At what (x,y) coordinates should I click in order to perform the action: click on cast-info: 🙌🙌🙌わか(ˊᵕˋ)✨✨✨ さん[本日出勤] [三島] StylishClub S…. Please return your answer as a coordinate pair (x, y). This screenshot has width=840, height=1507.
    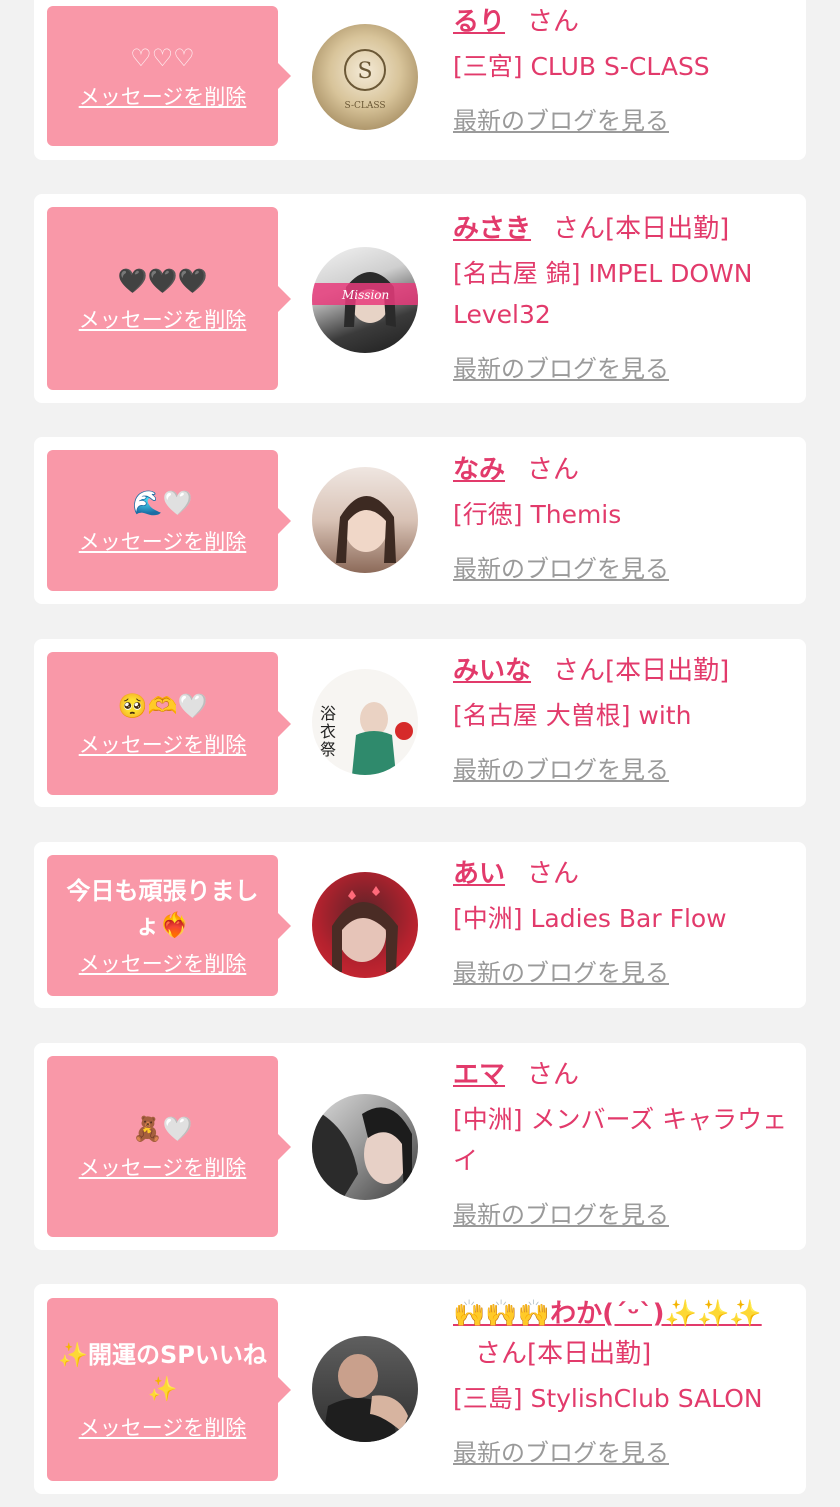
    Looking at the image, I should click on (625, 1381).